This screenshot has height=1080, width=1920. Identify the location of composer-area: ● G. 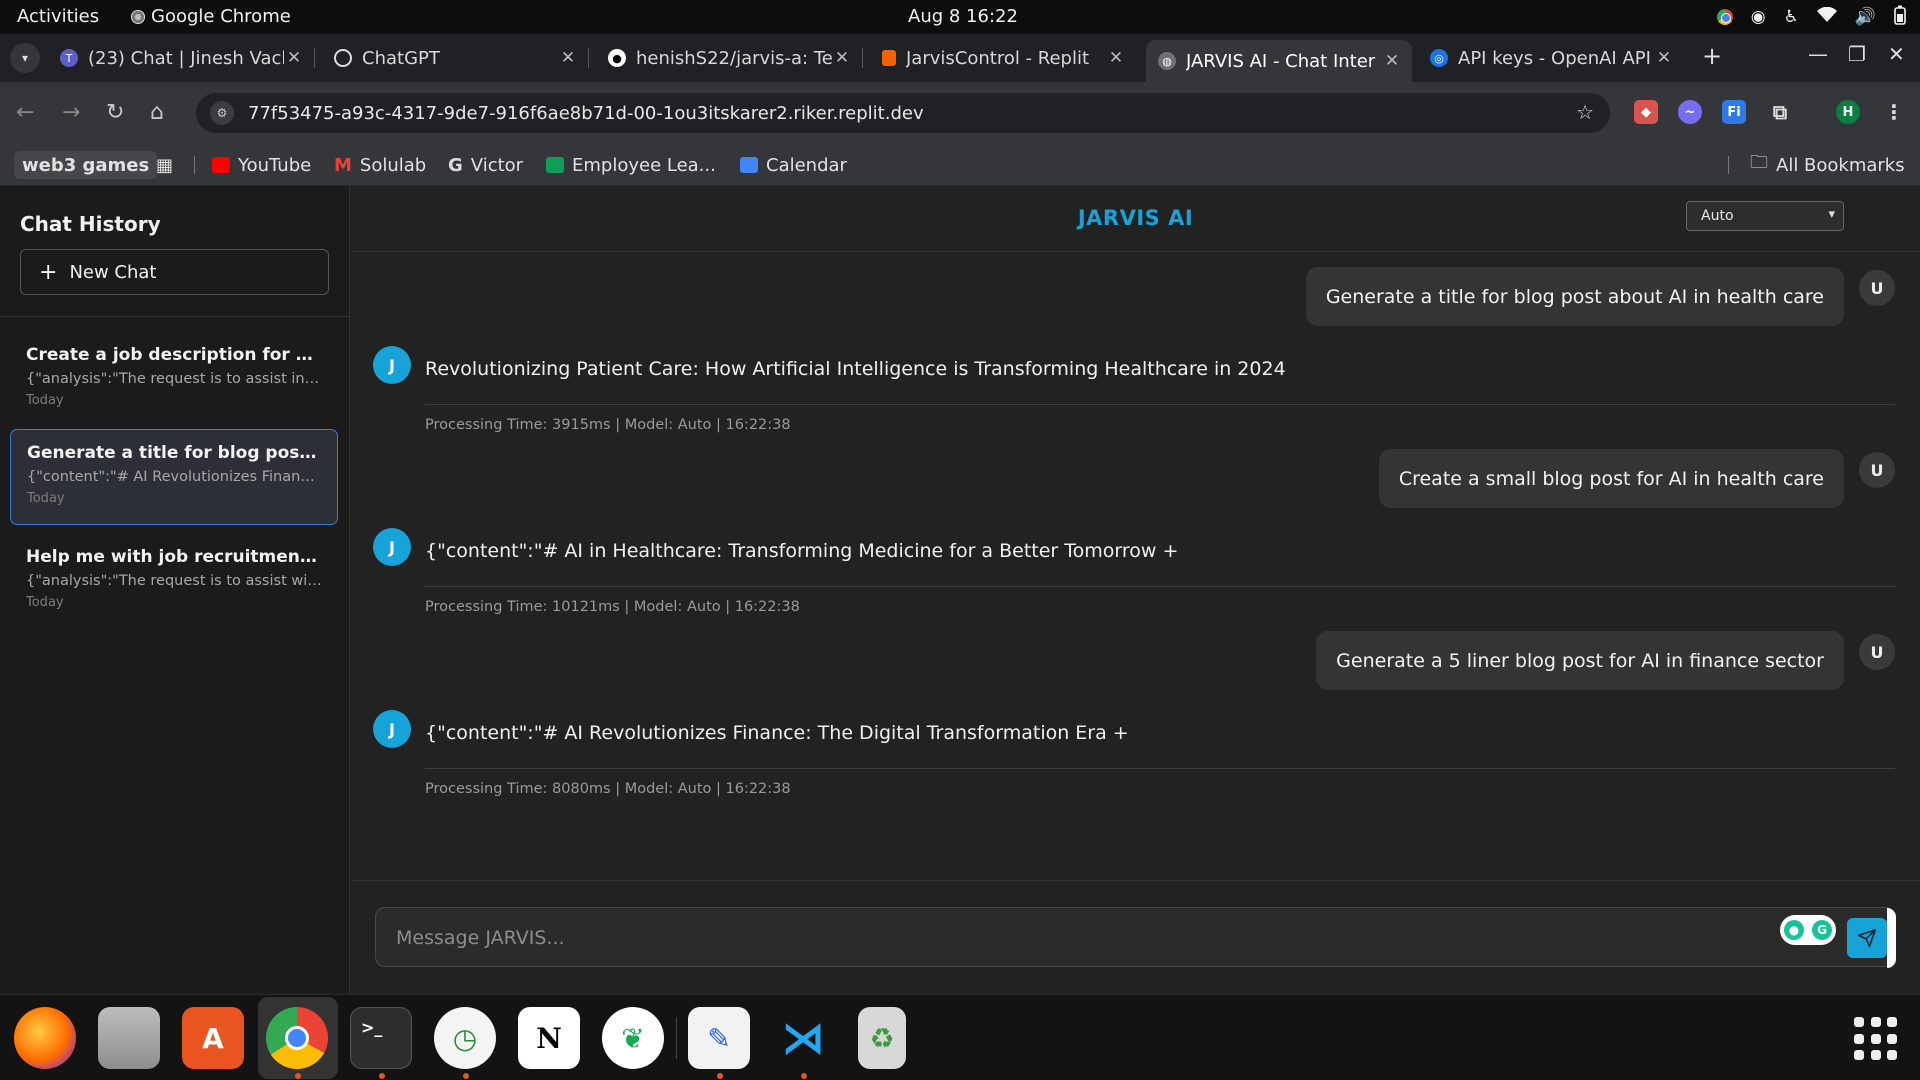
(1135, 937).